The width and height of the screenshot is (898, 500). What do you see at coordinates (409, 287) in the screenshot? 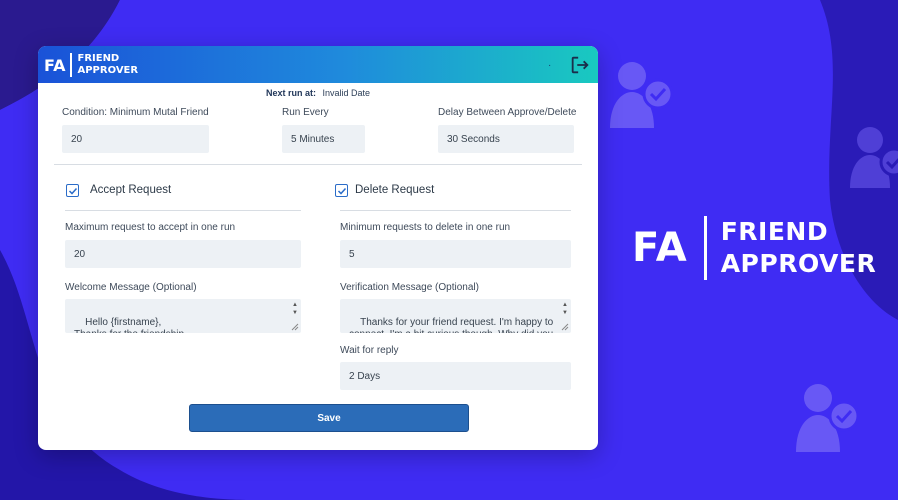
I see `verification-message-label: Verification Message (Optional)` at bounding box center [409, 287].